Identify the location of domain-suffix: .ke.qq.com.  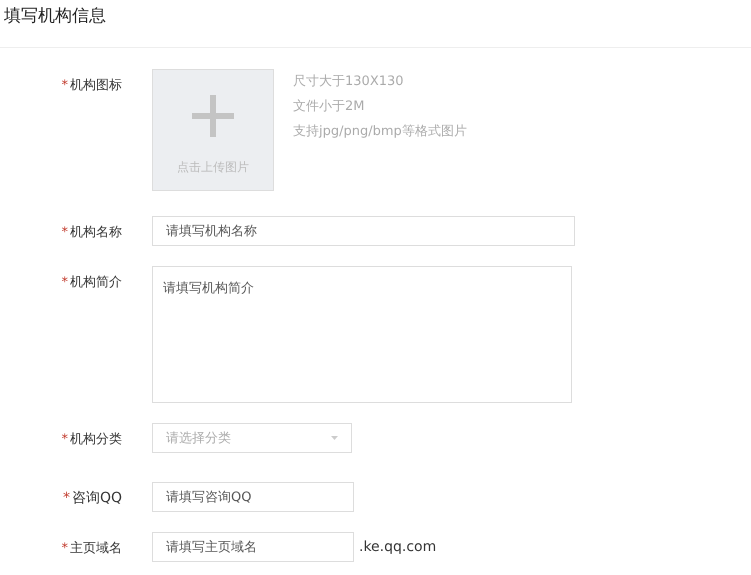
(397, 546).